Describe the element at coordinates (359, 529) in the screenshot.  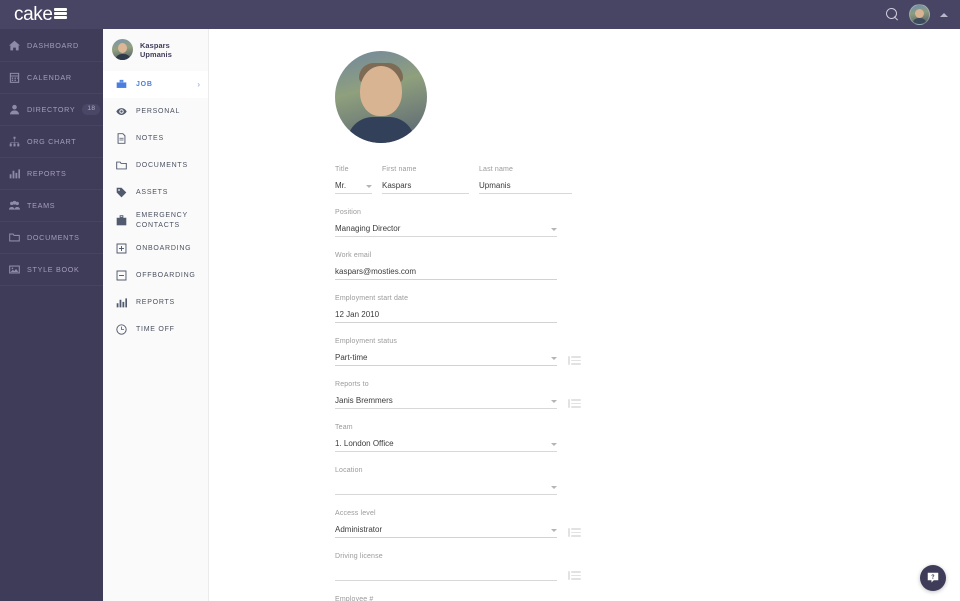
I see `access-level-value: Administrator` at that location.